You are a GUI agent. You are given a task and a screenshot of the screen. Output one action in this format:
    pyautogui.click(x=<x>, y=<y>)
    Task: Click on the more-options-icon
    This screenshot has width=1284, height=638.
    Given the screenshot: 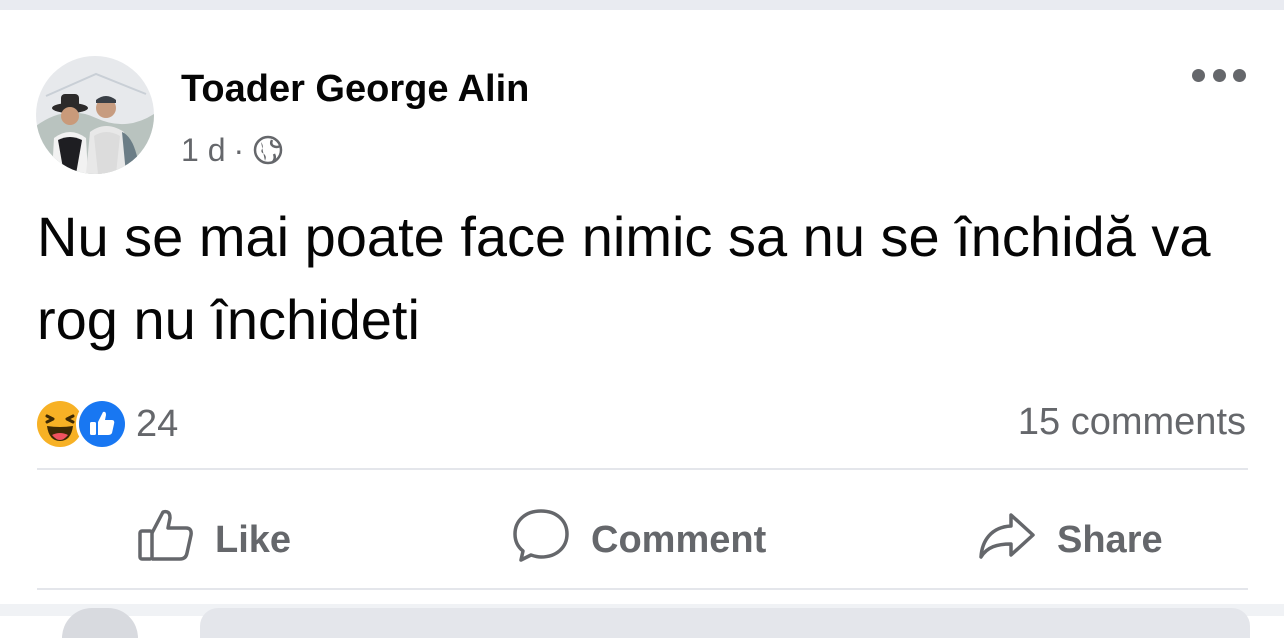 What is the action you would take?
    pyautogui.click(x=1219, y=75)
    